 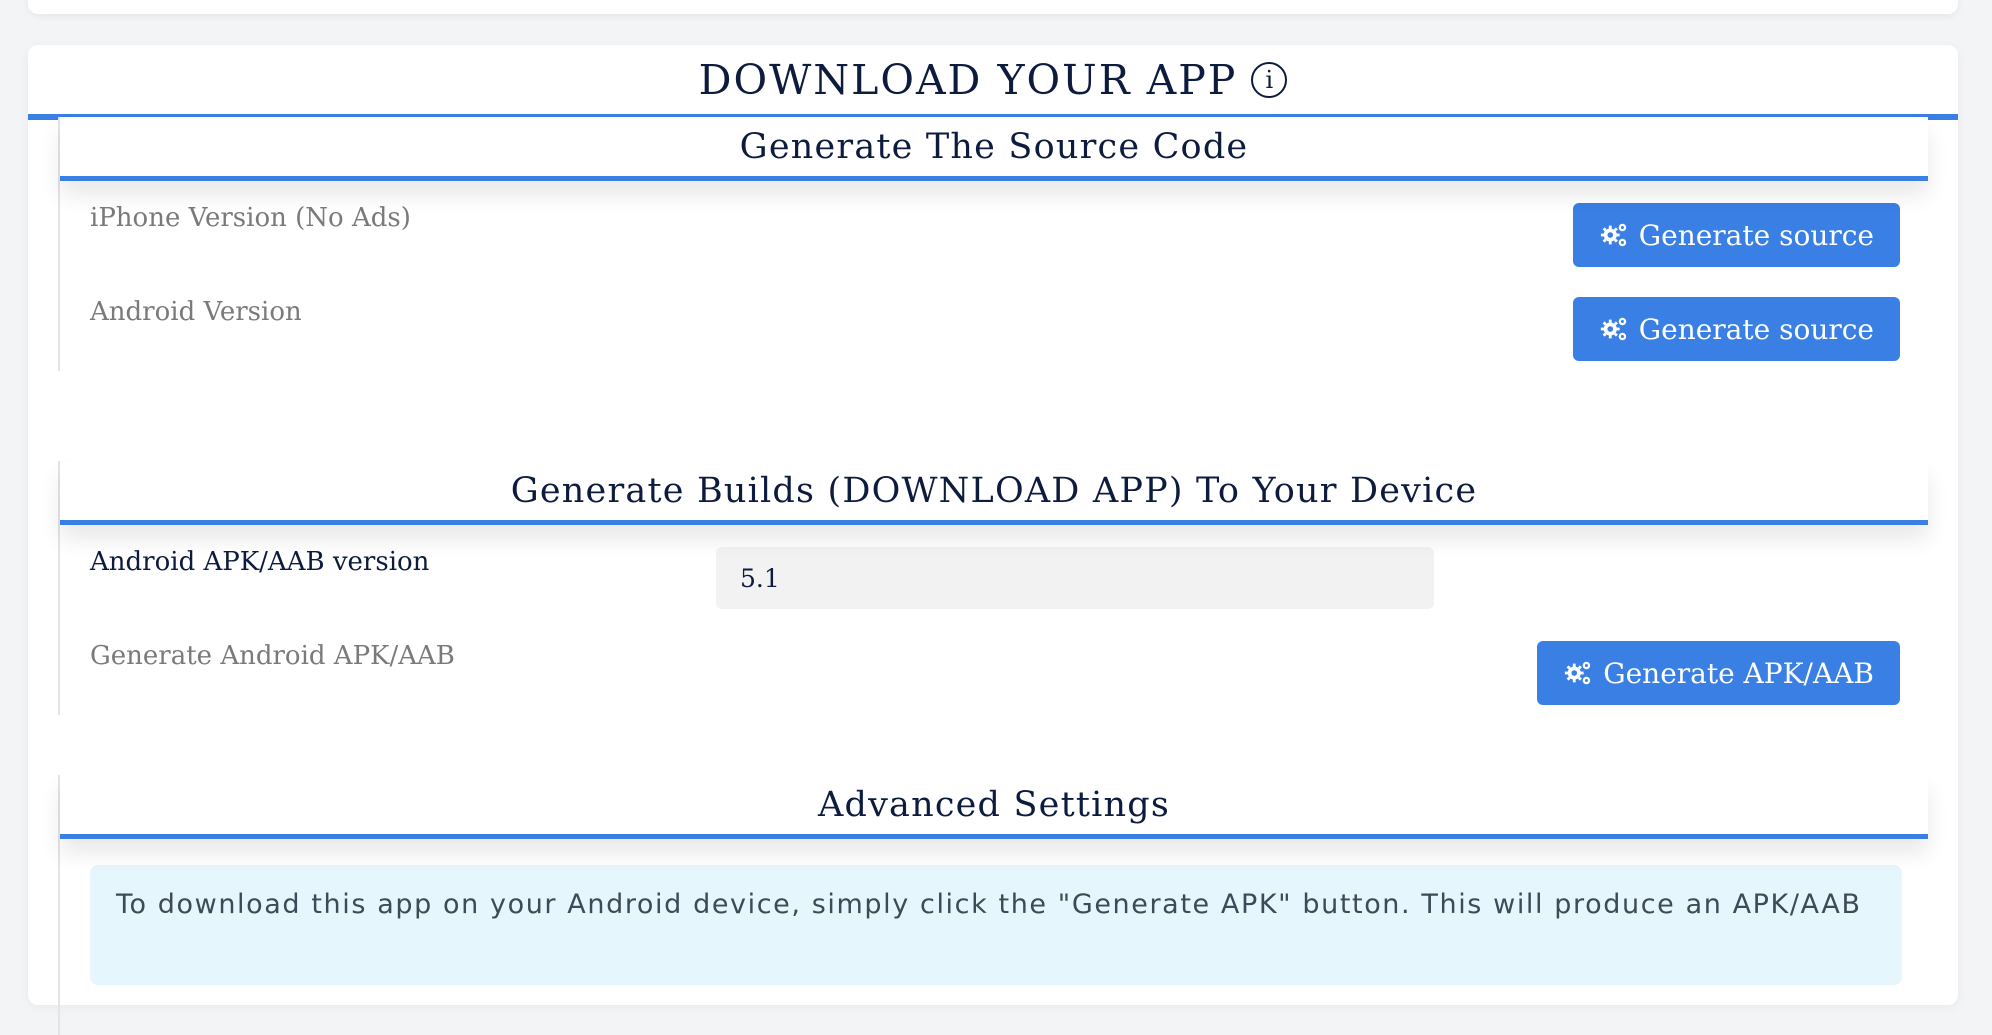 What do you see at coordinates (196, 312) in the screenshot?
I see `android-version-label: Android Version` at bounding box center [196, 312].